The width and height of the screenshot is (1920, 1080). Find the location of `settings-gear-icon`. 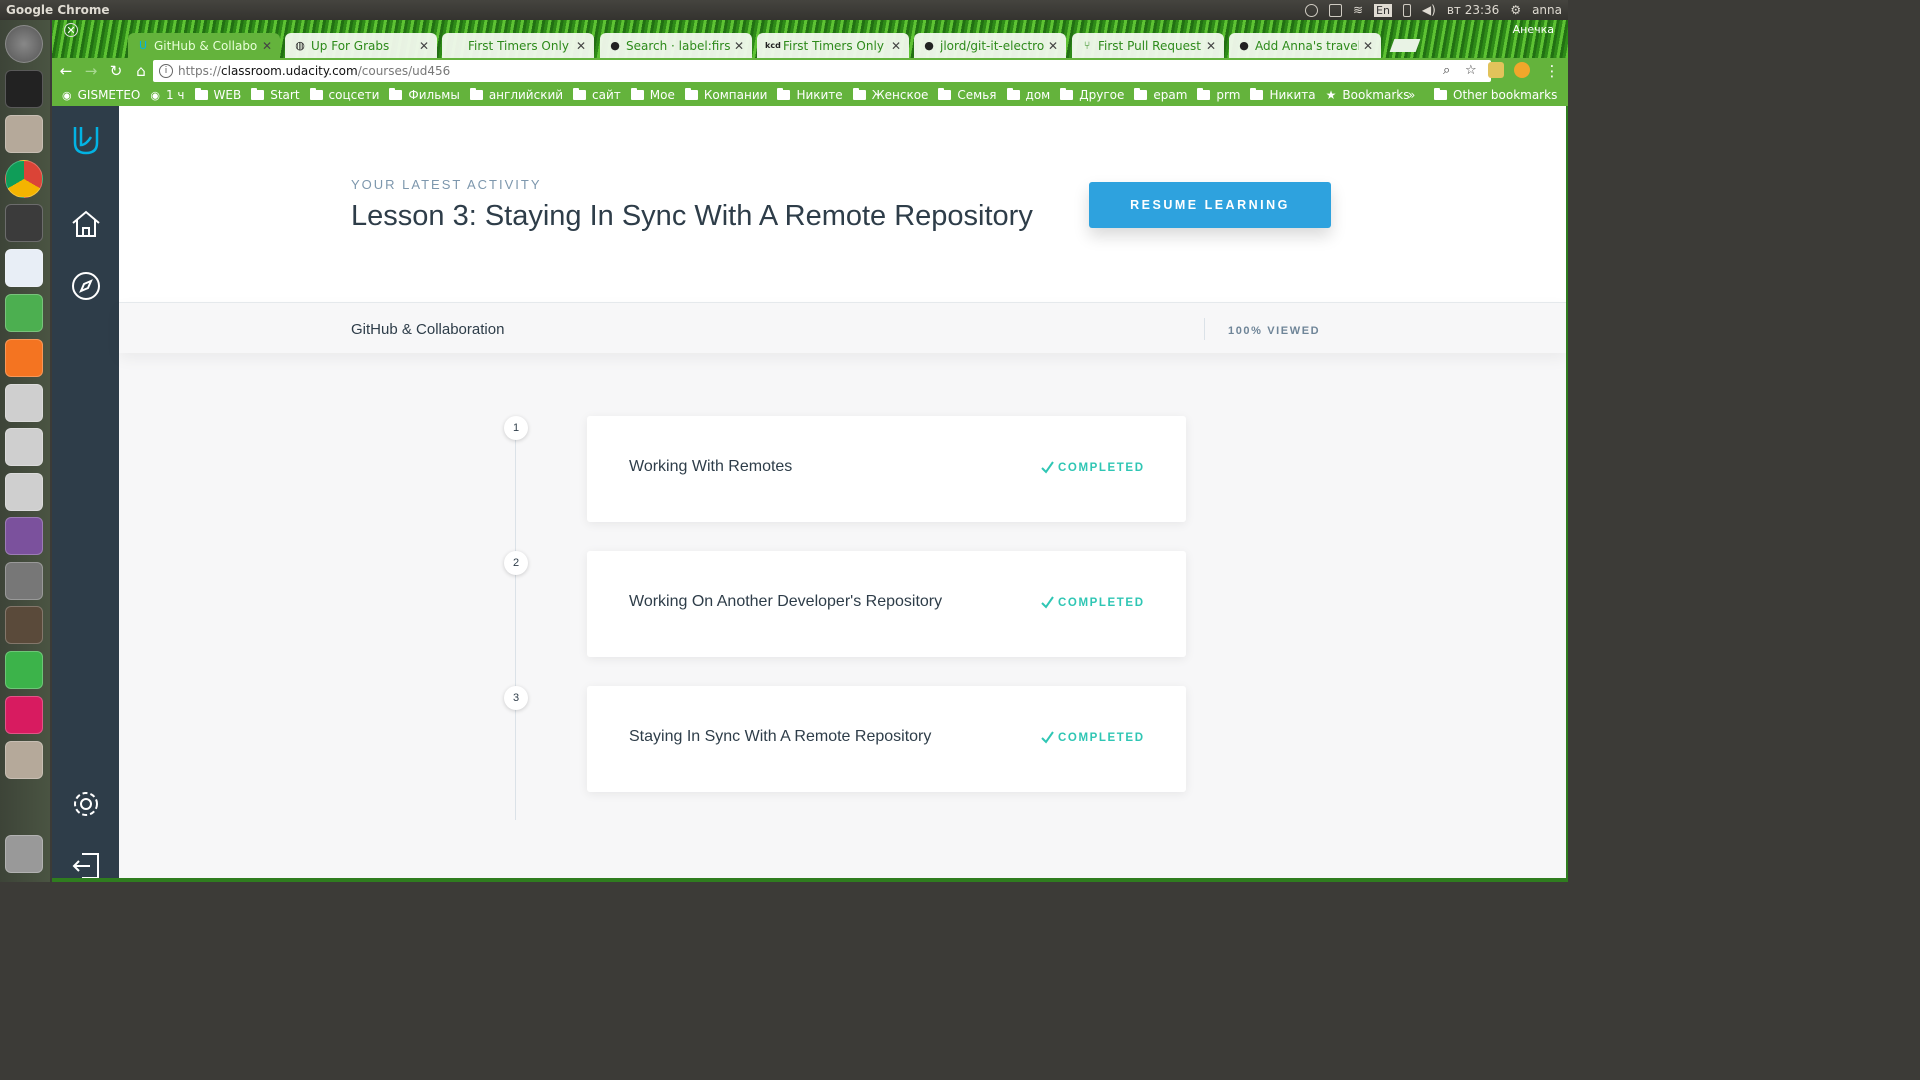

settings-gear-icon is located at coordinates (86, 804).